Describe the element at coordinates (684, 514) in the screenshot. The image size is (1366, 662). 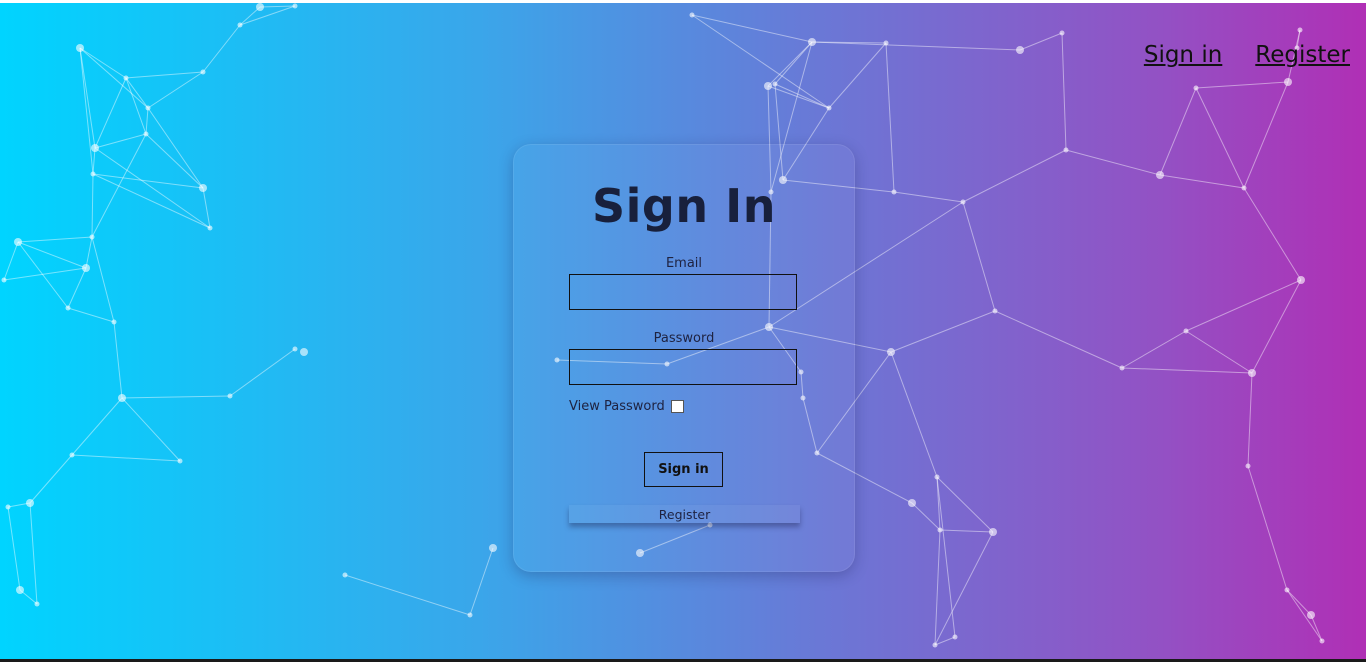
I see `register-button: Register` at that location.